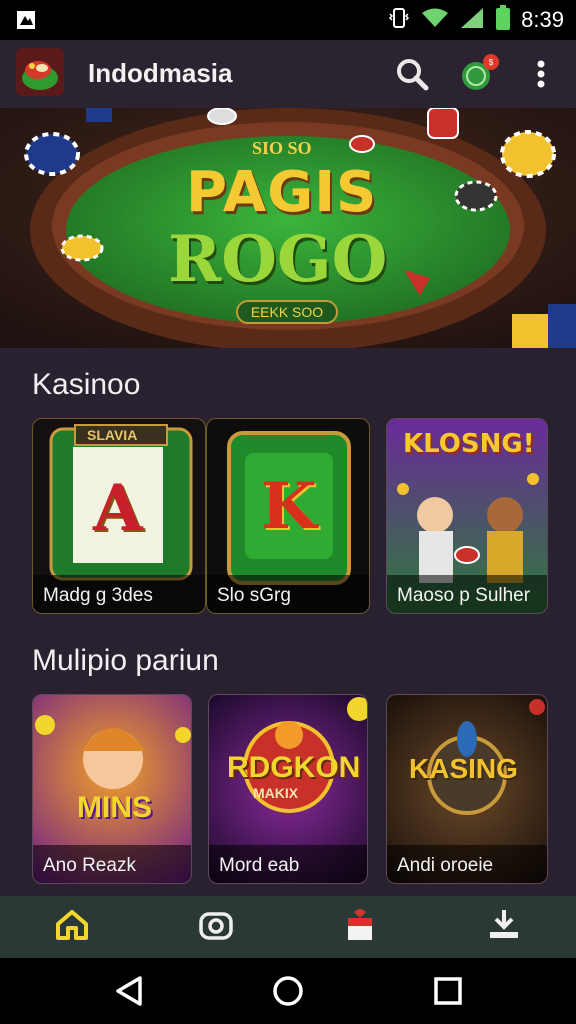 This screenshot has height=1024, width=576. What do you see at coordinates (294, 767) in the screenshot?
I see `card-art-text: RDGKON` at bounding box center [294, 767].